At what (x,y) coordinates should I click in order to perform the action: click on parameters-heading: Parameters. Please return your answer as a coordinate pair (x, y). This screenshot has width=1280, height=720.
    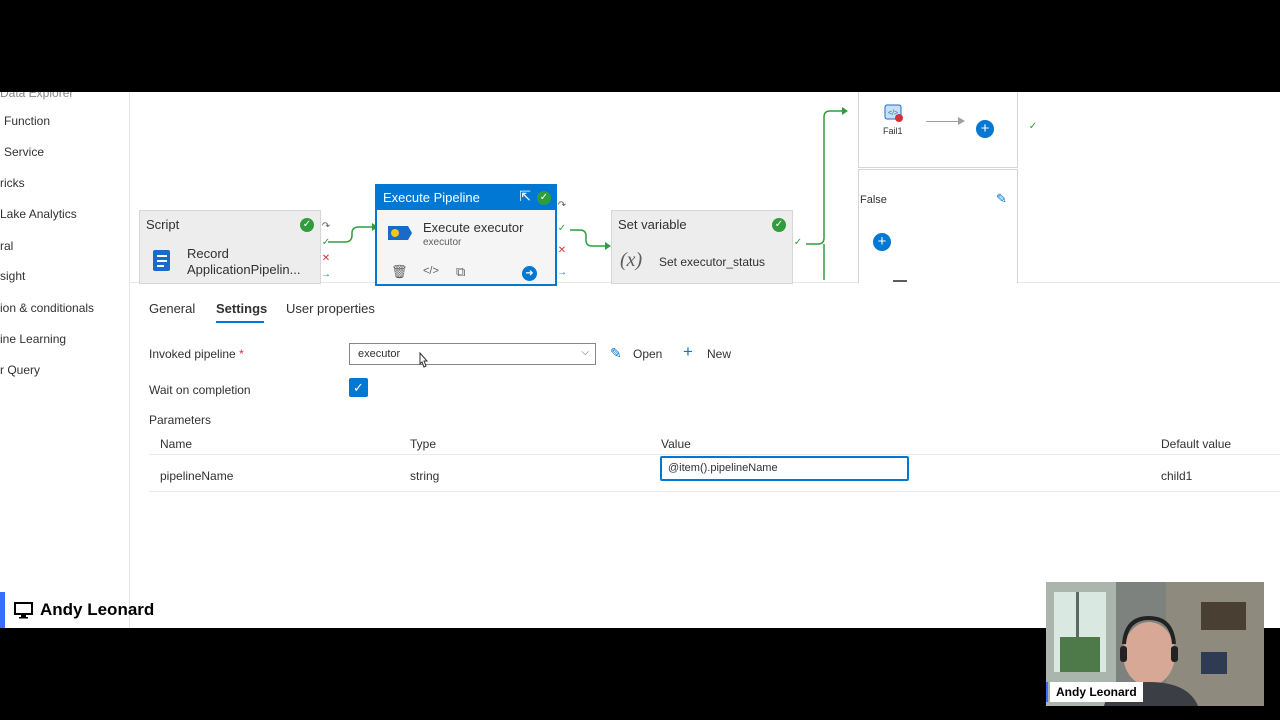
    Looking at the image, I should click on (180, 420).